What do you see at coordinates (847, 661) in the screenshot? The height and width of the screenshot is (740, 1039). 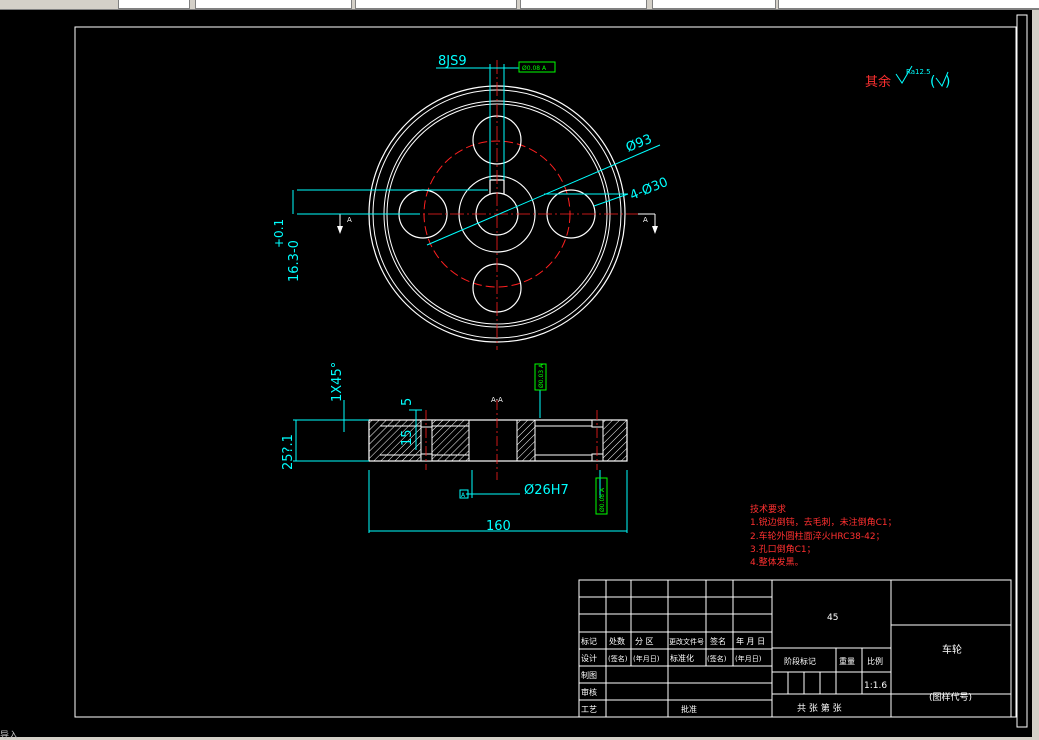 I see `tb-weight: 重量` at bounding box center [847, 661].